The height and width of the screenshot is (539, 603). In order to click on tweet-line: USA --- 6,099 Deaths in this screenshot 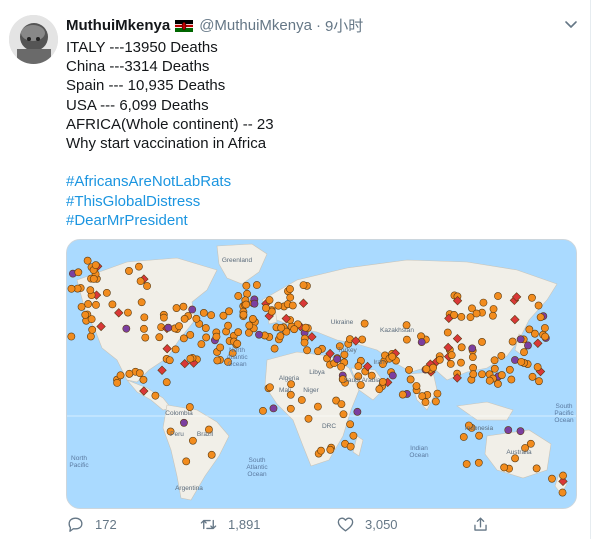, I will do `click(137, 105)`.